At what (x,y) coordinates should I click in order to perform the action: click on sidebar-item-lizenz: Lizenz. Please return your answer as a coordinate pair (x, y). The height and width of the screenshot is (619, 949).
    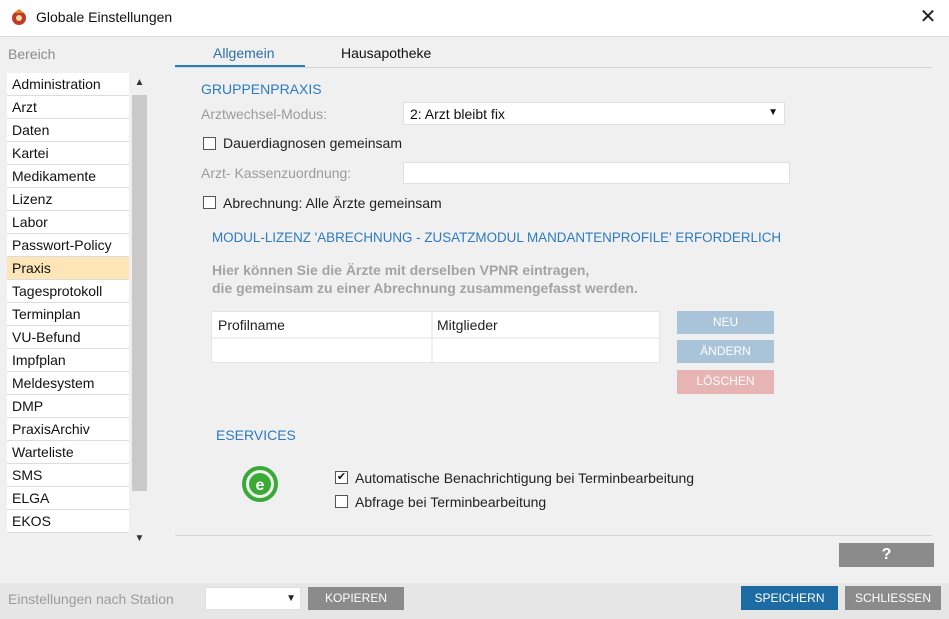
    Looking at the image, I should click on (68, 199).